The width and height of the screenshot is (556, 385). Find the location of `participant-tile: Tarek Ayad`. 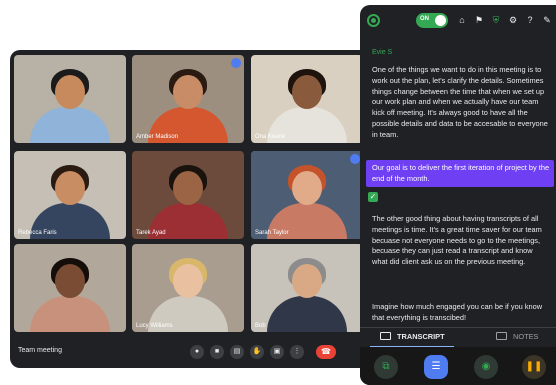

participant-tile: Tarek Ayad is located at coordinates (188, 195).